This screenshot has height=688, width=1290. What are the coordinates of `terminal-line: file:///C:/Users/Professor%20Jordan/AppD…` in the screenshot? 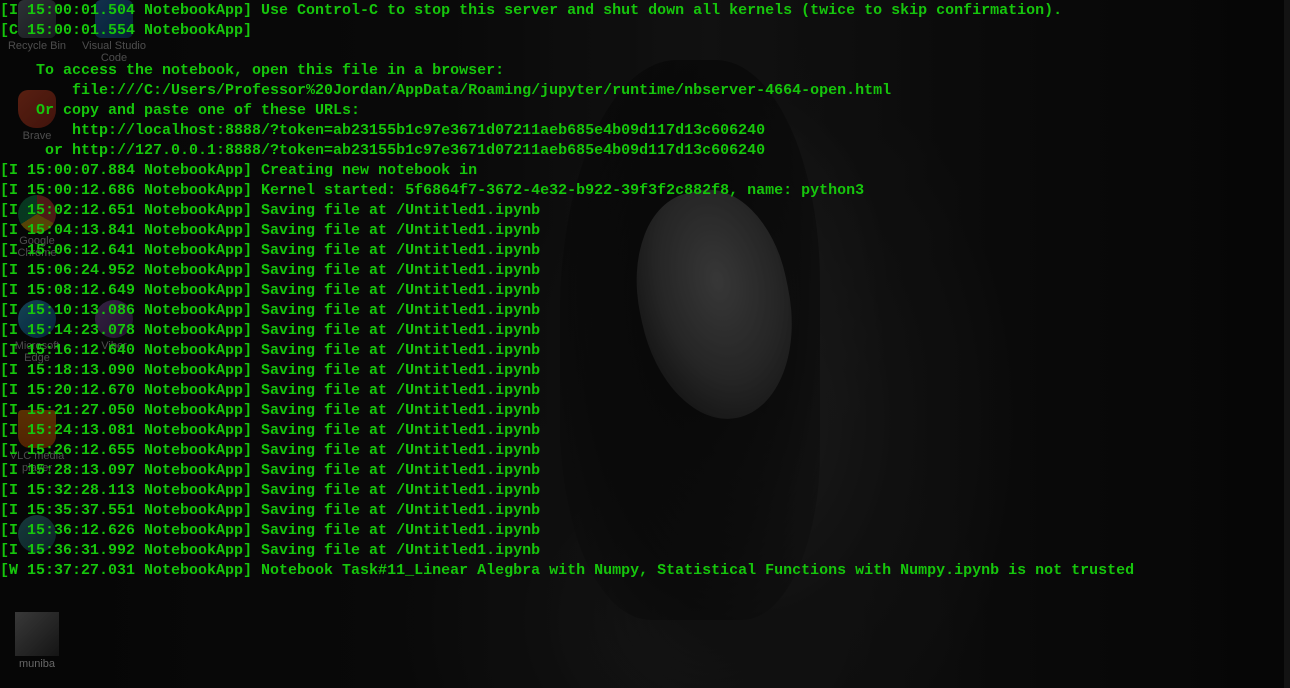 It's located at (446, 90).